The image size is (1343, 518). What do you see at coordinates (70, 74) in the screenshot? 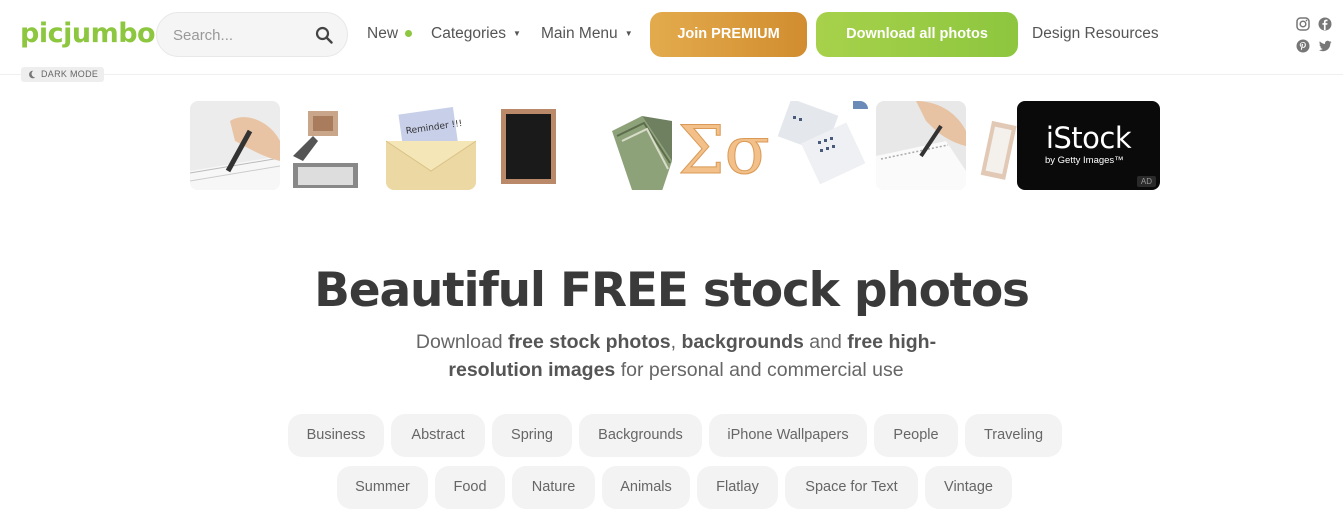
I see `dark-mode-label: DARK MODE` at bounding box center [70, 74].